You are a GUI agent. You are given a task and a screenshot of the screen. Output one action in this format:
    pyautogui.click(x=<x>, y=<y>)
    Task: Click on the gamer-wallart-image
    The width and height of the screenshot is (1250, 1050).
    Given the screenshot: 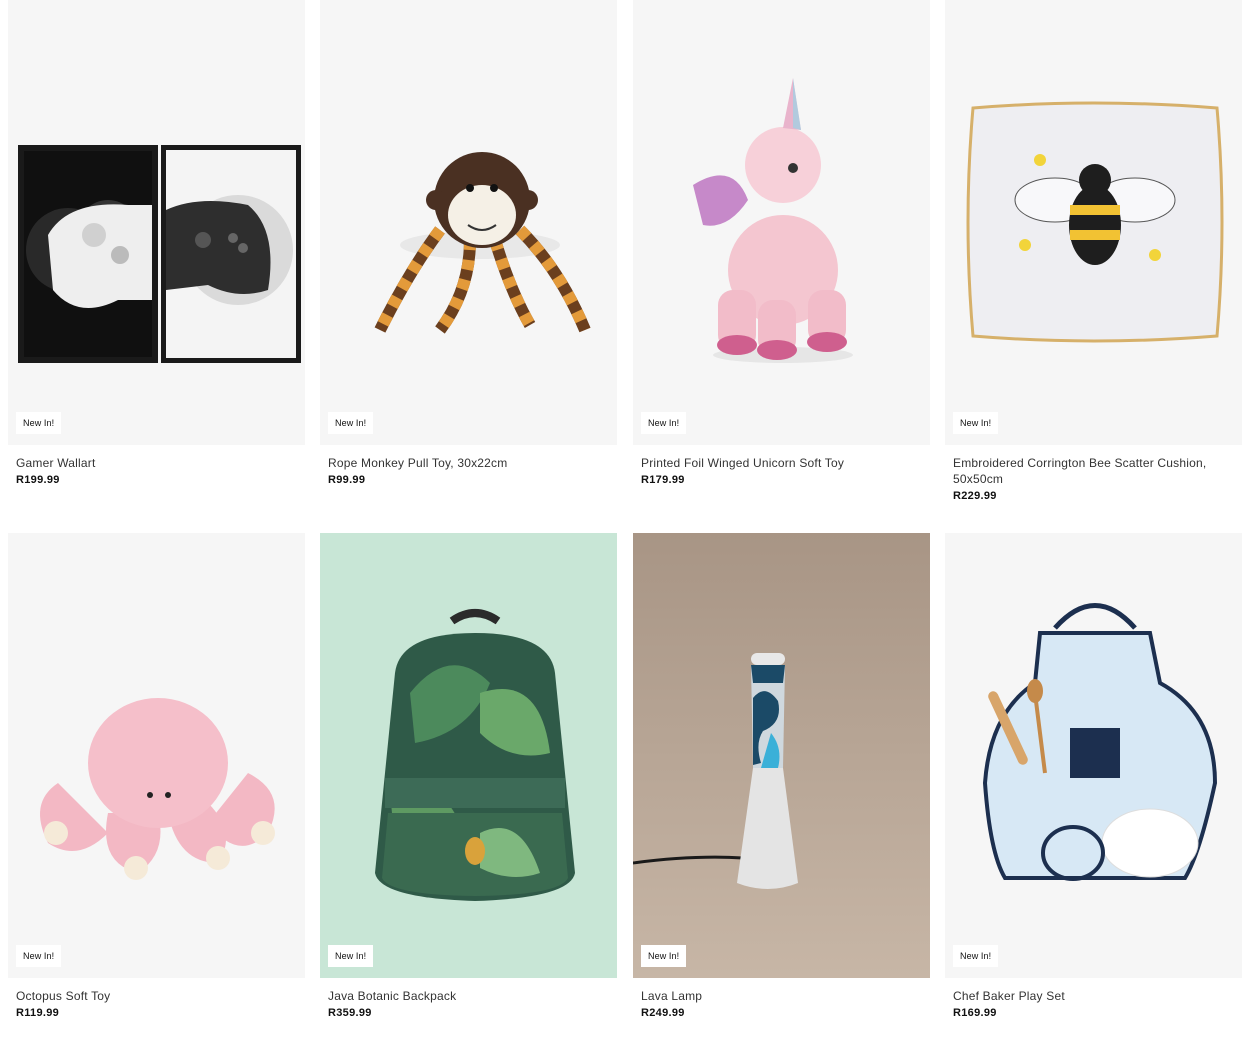 What is the action you would take?
    pyautogui.click(x=156, y=222)
    